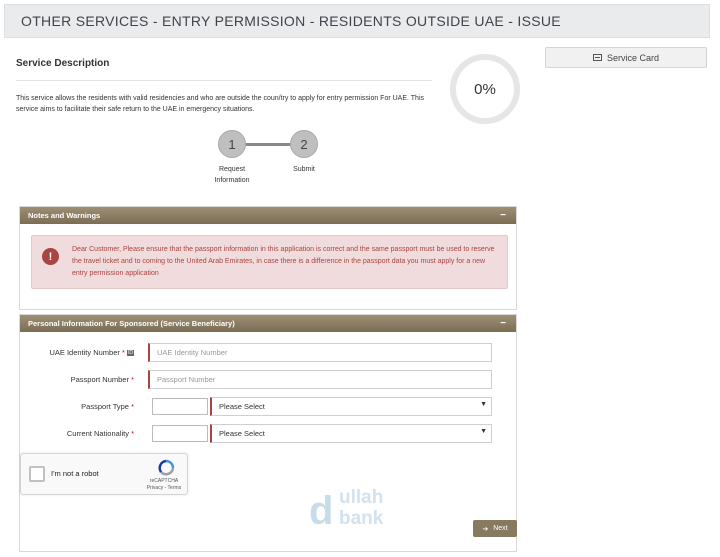 Image resolution: width=720 pixels, height=557 pixels. What do you see at coordinates (166, 467) in the screenshot?
I see `recaptcha-logo-icon` at bounding box center [166, 467].